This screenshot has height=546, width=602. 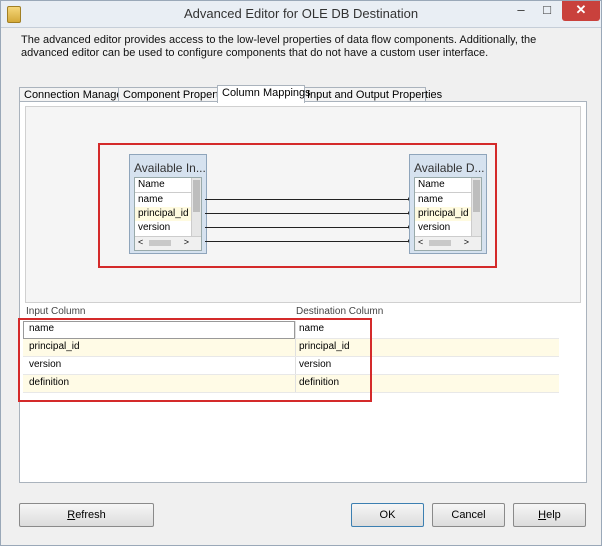 I want to click on destination-column-item: principal_id, so click(x=443, y=214).